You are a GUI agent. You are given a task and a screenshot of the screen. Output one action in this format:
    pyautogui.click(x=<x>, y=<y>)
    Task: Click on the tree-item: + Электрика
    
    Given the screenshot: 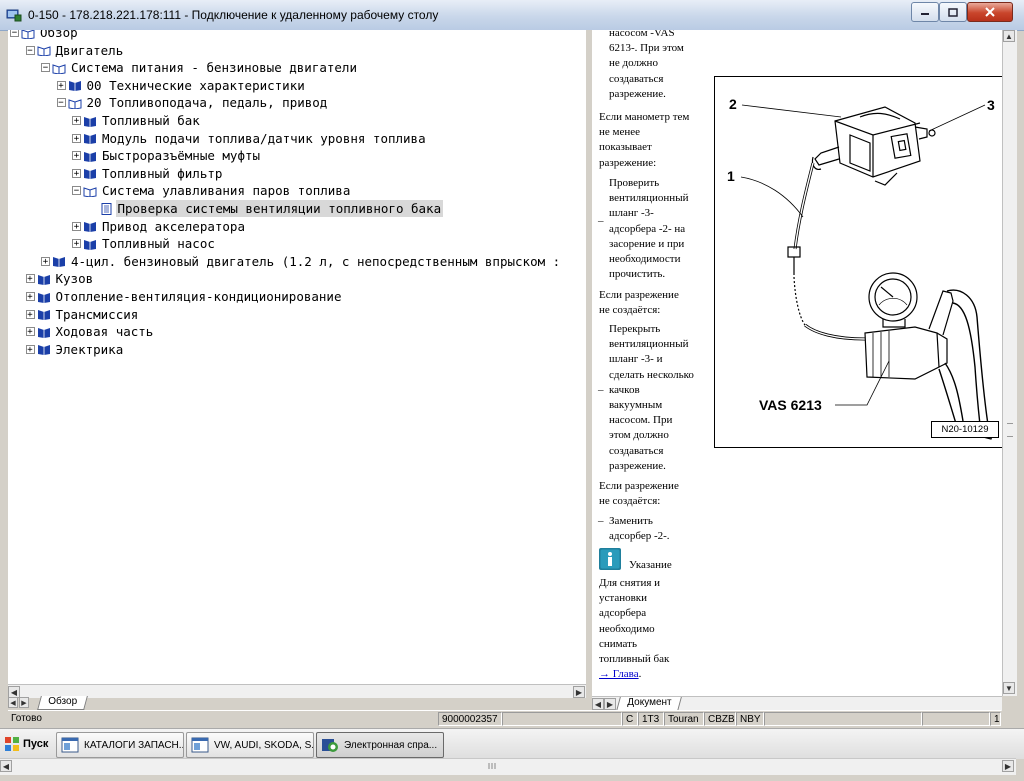 What is the action you would take?
    pyautogui.click(x=75, y=349)
    